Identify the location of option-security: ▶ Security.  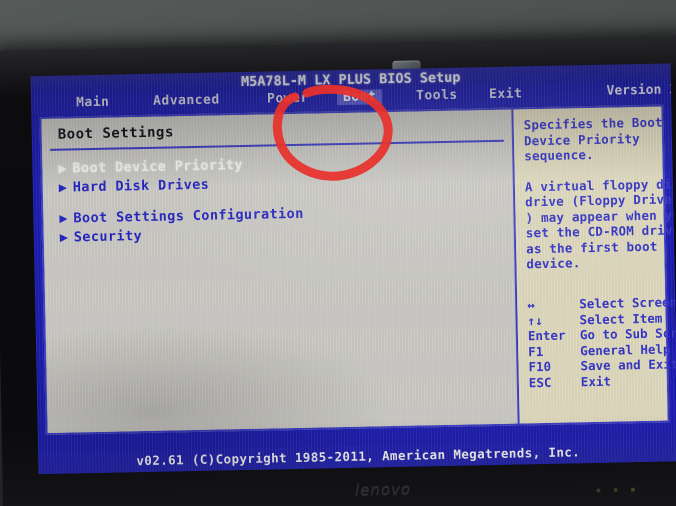
(101, 237).